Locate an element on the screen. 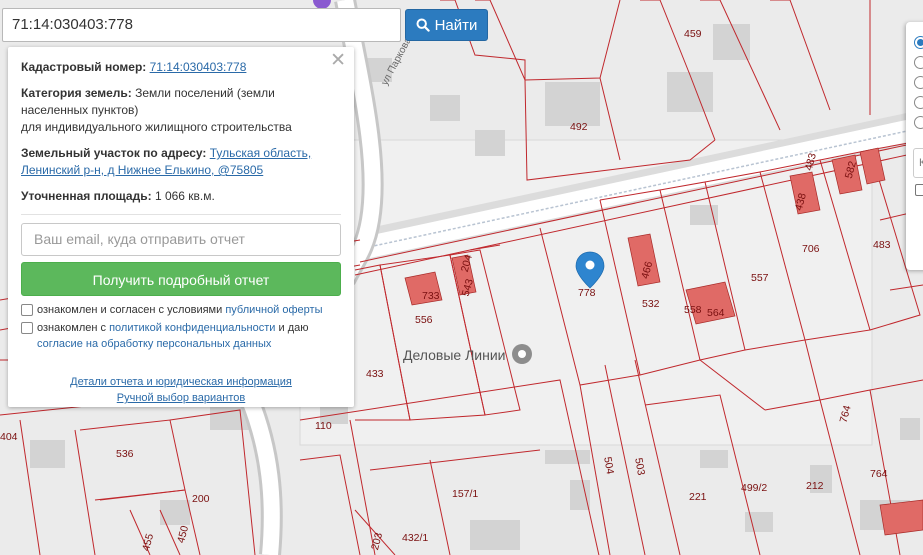  cadastral-row: Кадастровый номер: 71:14:030403:778 is located at coordinates (181, 67).